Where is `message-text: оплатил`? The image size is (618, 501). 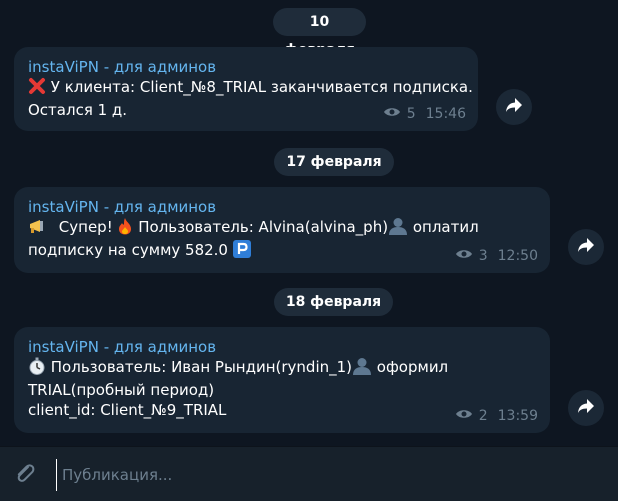 message-text: оплатил is located at coordinates (445, 227).